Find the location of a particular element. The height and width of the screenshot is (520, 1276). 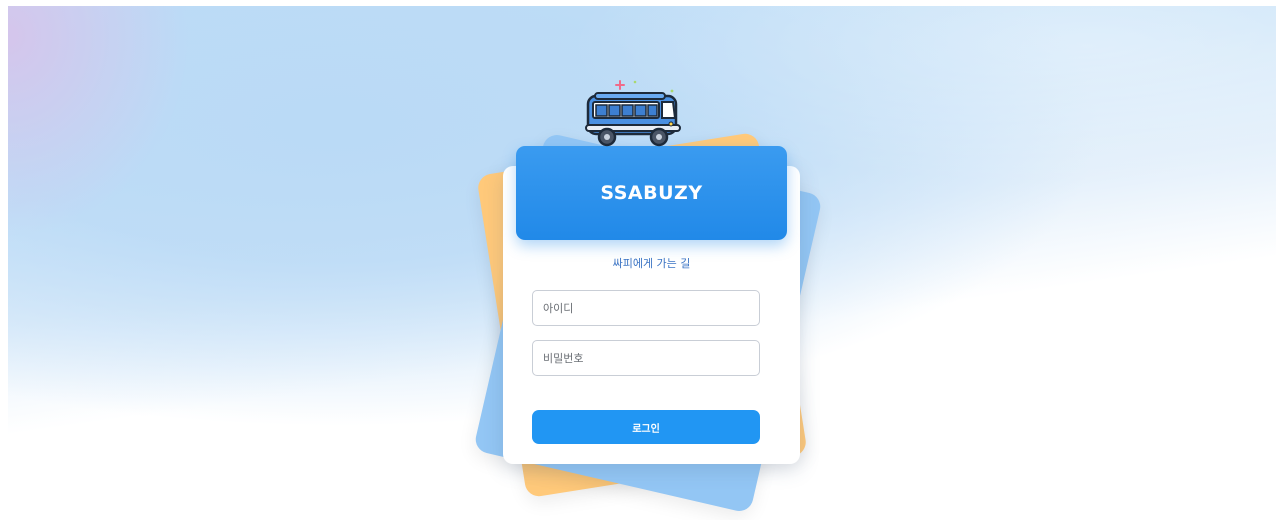

card-header: SSABUZY is located at coordinates (651, 193).